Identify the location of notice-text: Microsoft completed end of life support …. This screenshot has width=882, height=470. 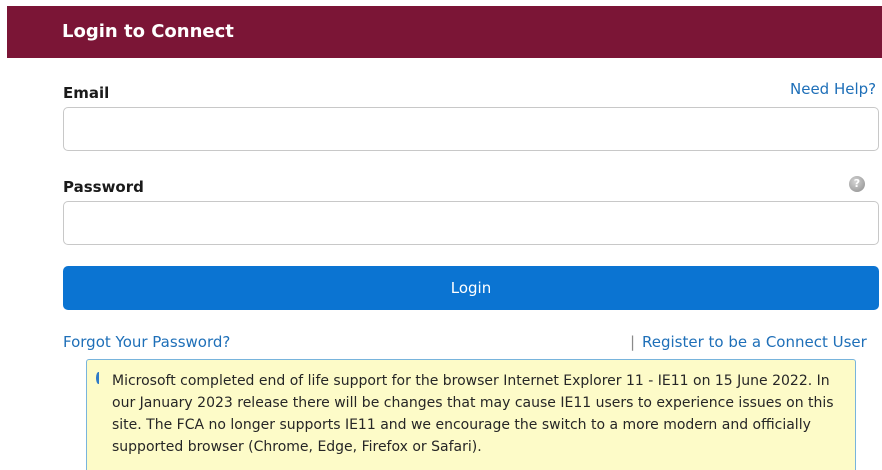
(473, 414).